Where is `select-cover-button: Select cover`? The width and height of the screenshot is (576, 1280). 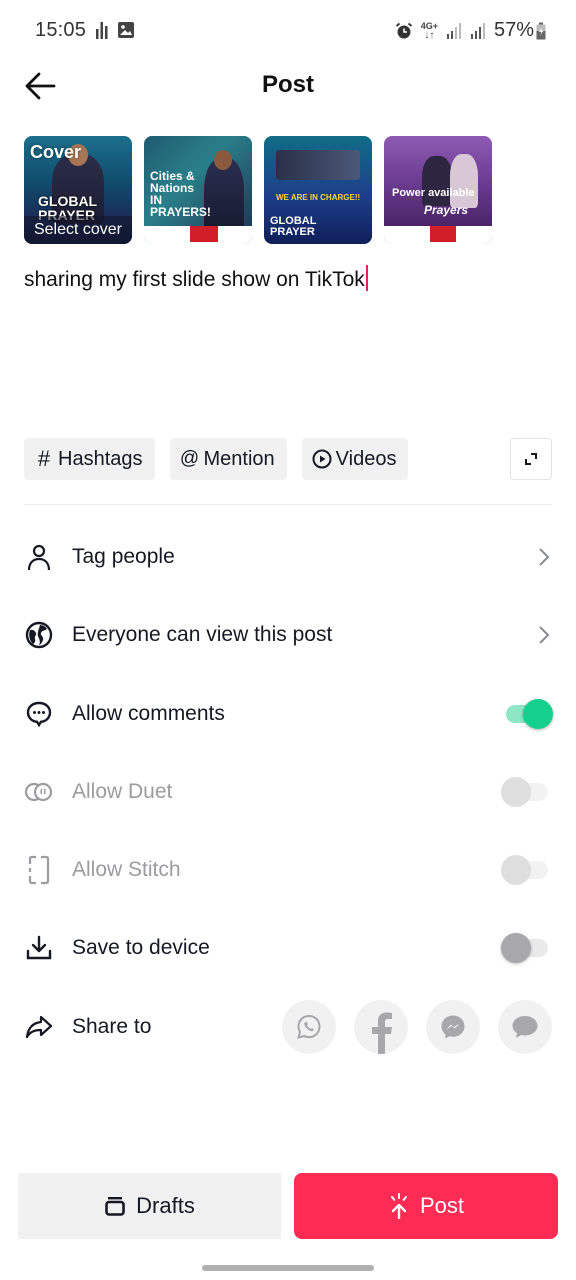
select-cover-button: Select cover is located at coordinates (78, 230).